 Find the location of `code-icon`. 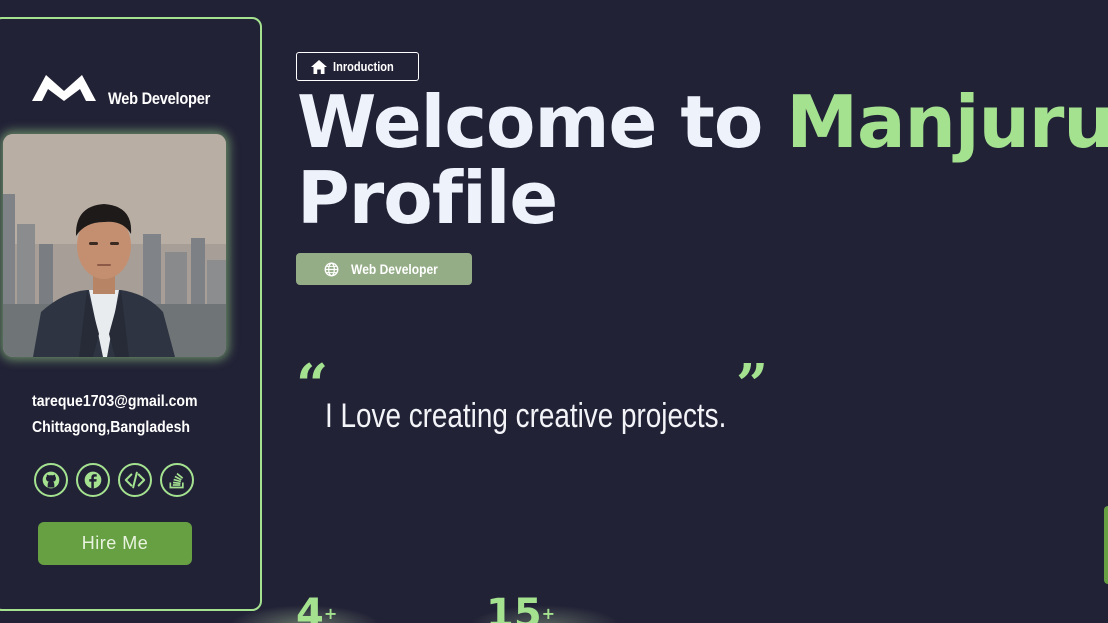

code-icon is located at coordinates (135, 480).